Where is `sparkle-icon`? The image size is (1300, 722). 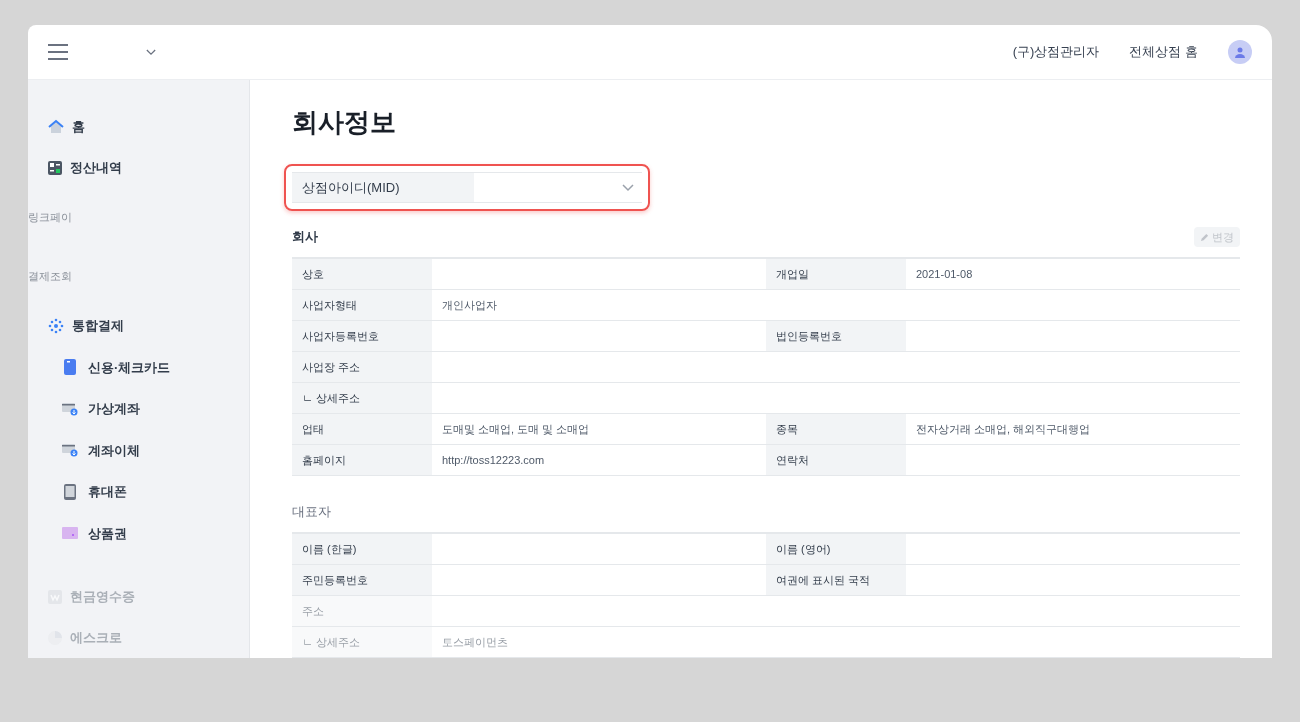
sparkle-icon is located at coordinates (56, 326).